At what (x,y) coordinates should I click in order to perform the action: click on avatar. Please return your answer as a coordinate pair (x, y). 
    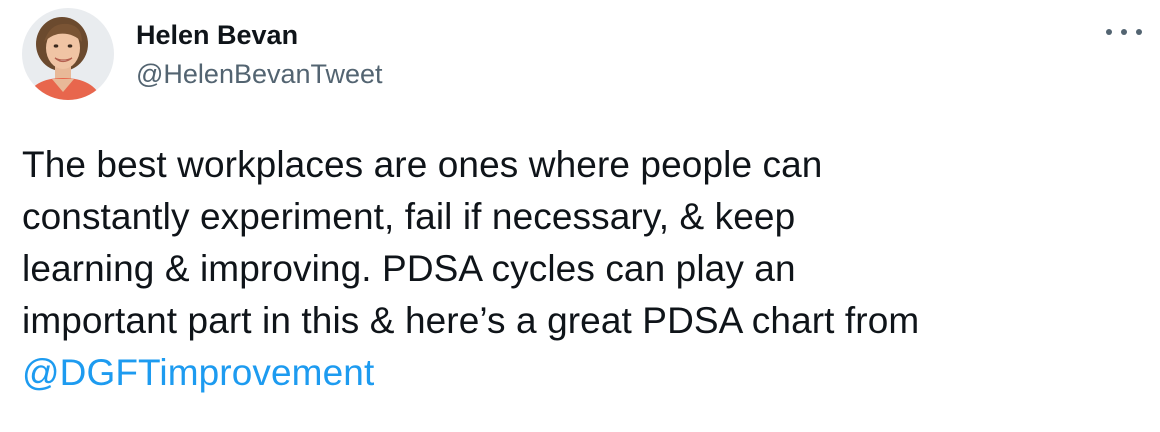
    Looking at the image, I should click on (68, 54).